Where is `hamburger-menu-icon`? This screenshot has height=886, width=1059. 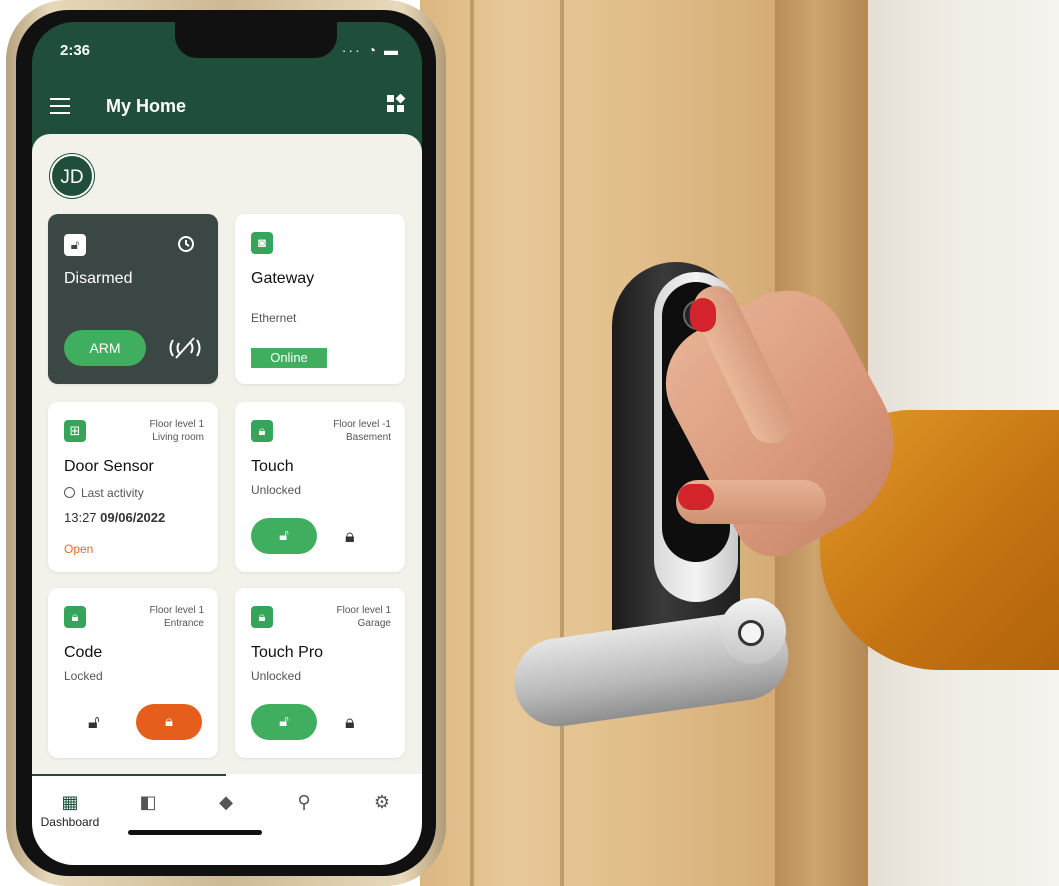
hamburger-menu-icon is located at coordinates (60, 106).